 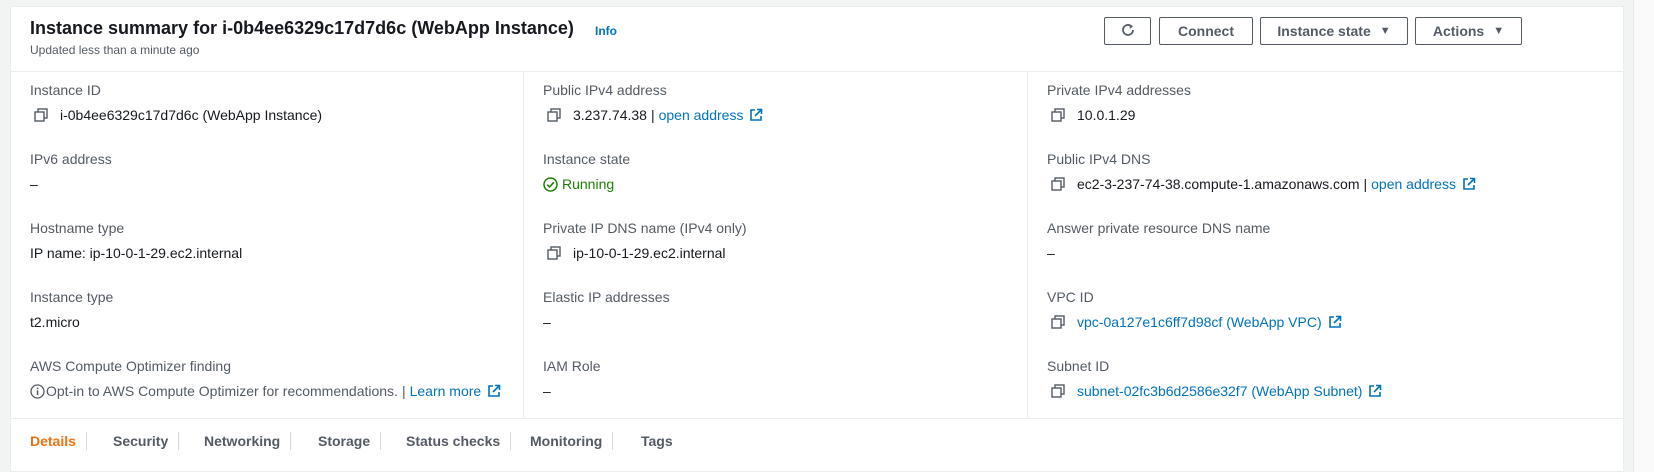 I want to click on tab-networking: Networking, so click(x=243, y=441).